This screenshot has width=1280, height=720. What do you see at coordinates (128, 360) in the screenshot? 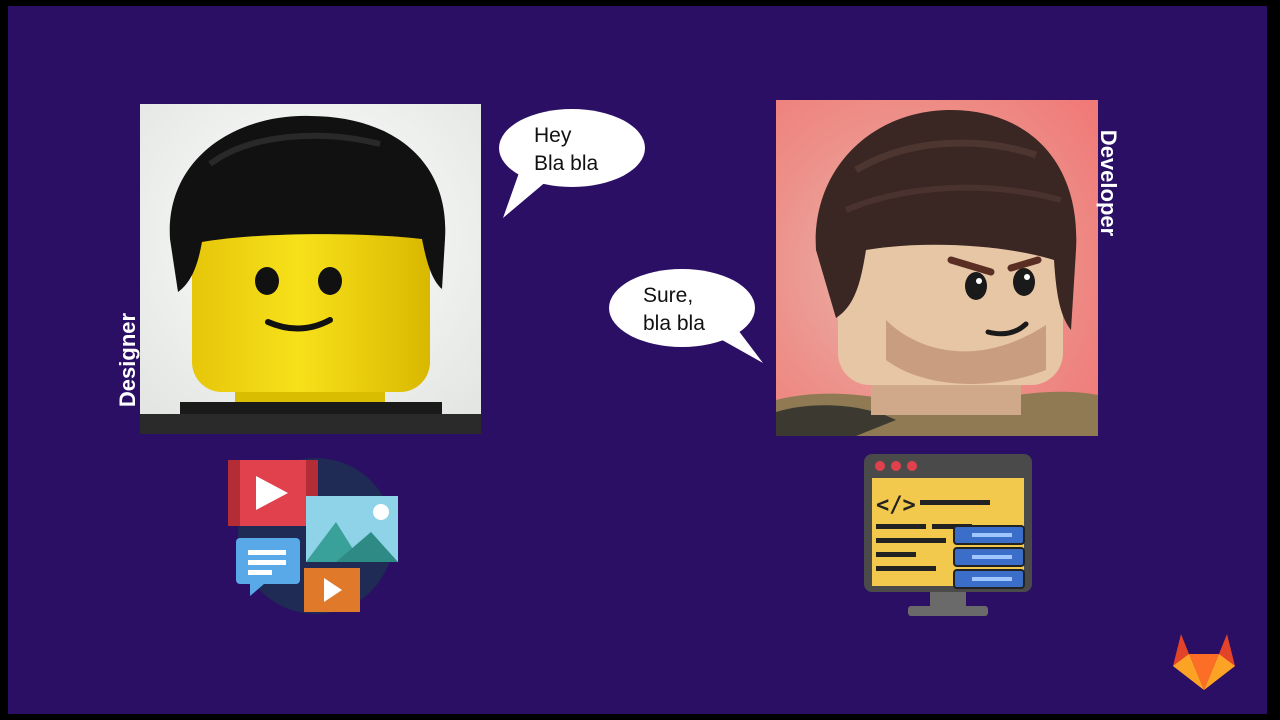
I see `designer-label: Designer` at bounding box center [128, 360].